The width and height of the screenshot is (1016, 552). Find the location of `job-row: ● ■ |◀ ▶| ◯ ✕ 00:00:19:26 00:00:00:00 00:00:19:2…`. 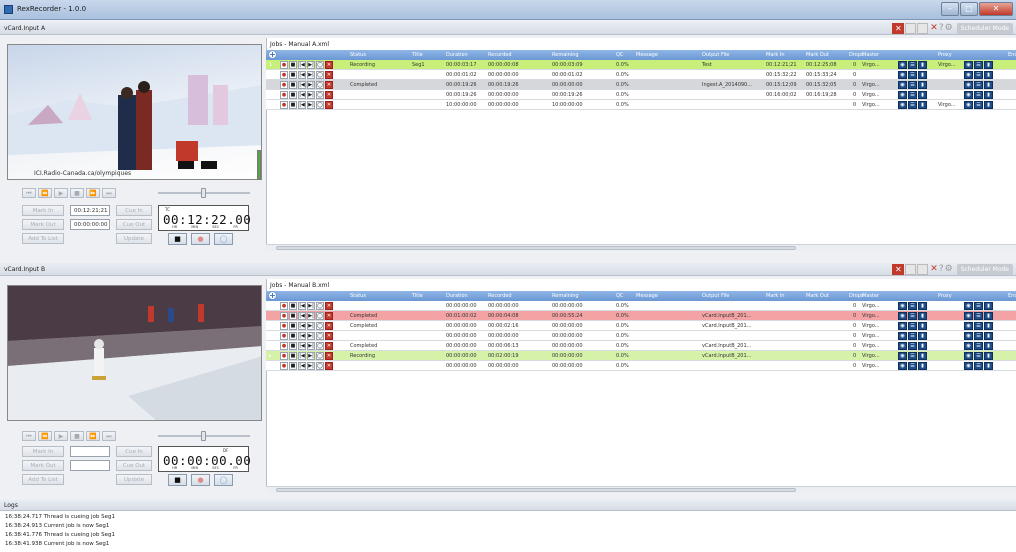

job-row: ● ■ |◀ ▶| ◯ ✕ 00:00:19:26 00:00:00:00 00:00:19:2… is located at coordinates (641, 95).